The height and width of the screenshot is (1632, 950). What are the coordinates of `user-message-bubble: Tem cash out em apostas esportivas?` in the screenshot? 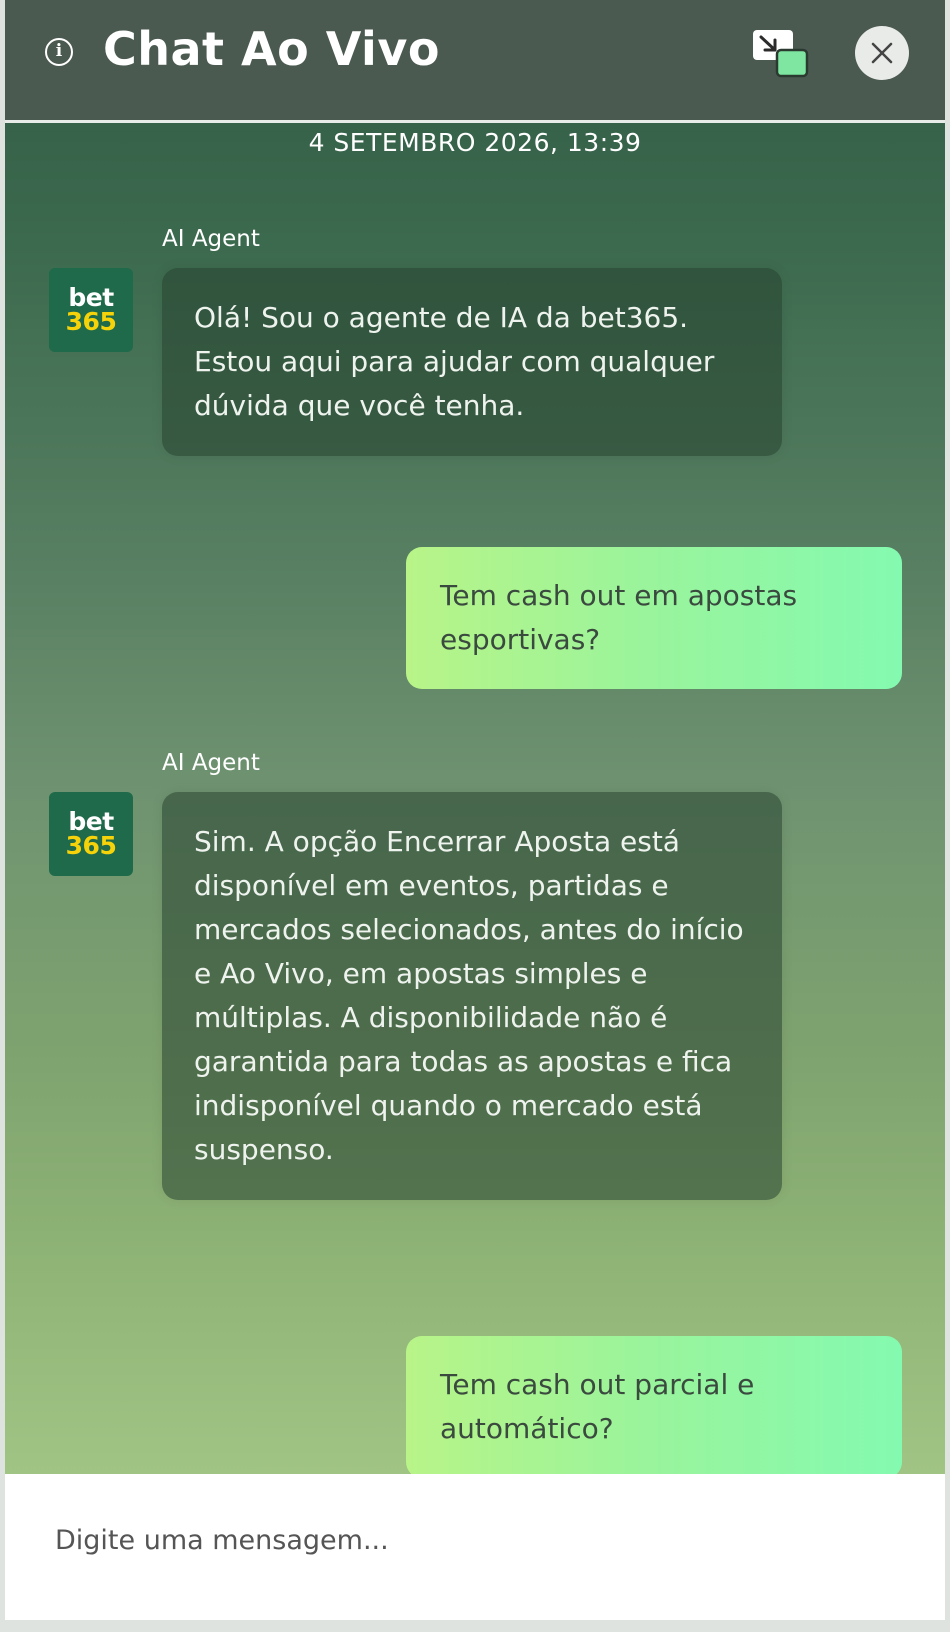 It's located at (654, 618).